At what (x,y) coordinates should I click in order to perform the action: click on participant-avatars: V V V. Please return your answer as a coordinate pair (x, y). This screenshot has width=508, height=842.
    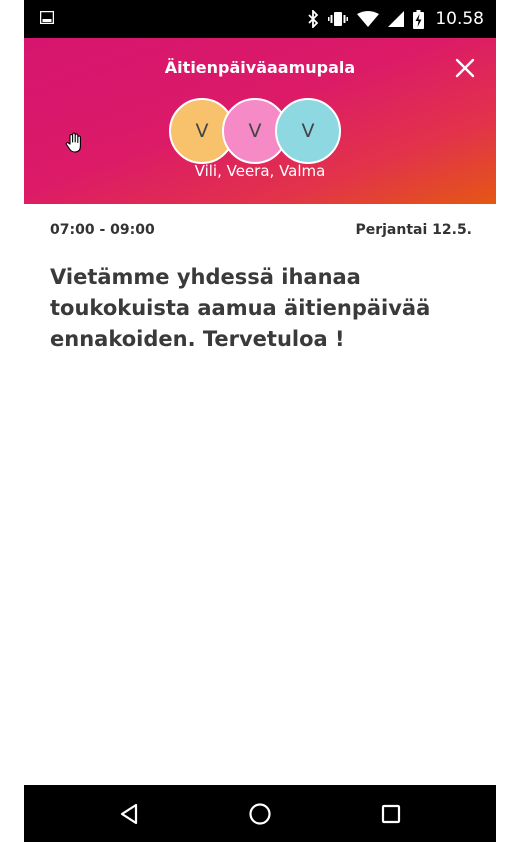
    Looking at the image, I should click on (259, 131).